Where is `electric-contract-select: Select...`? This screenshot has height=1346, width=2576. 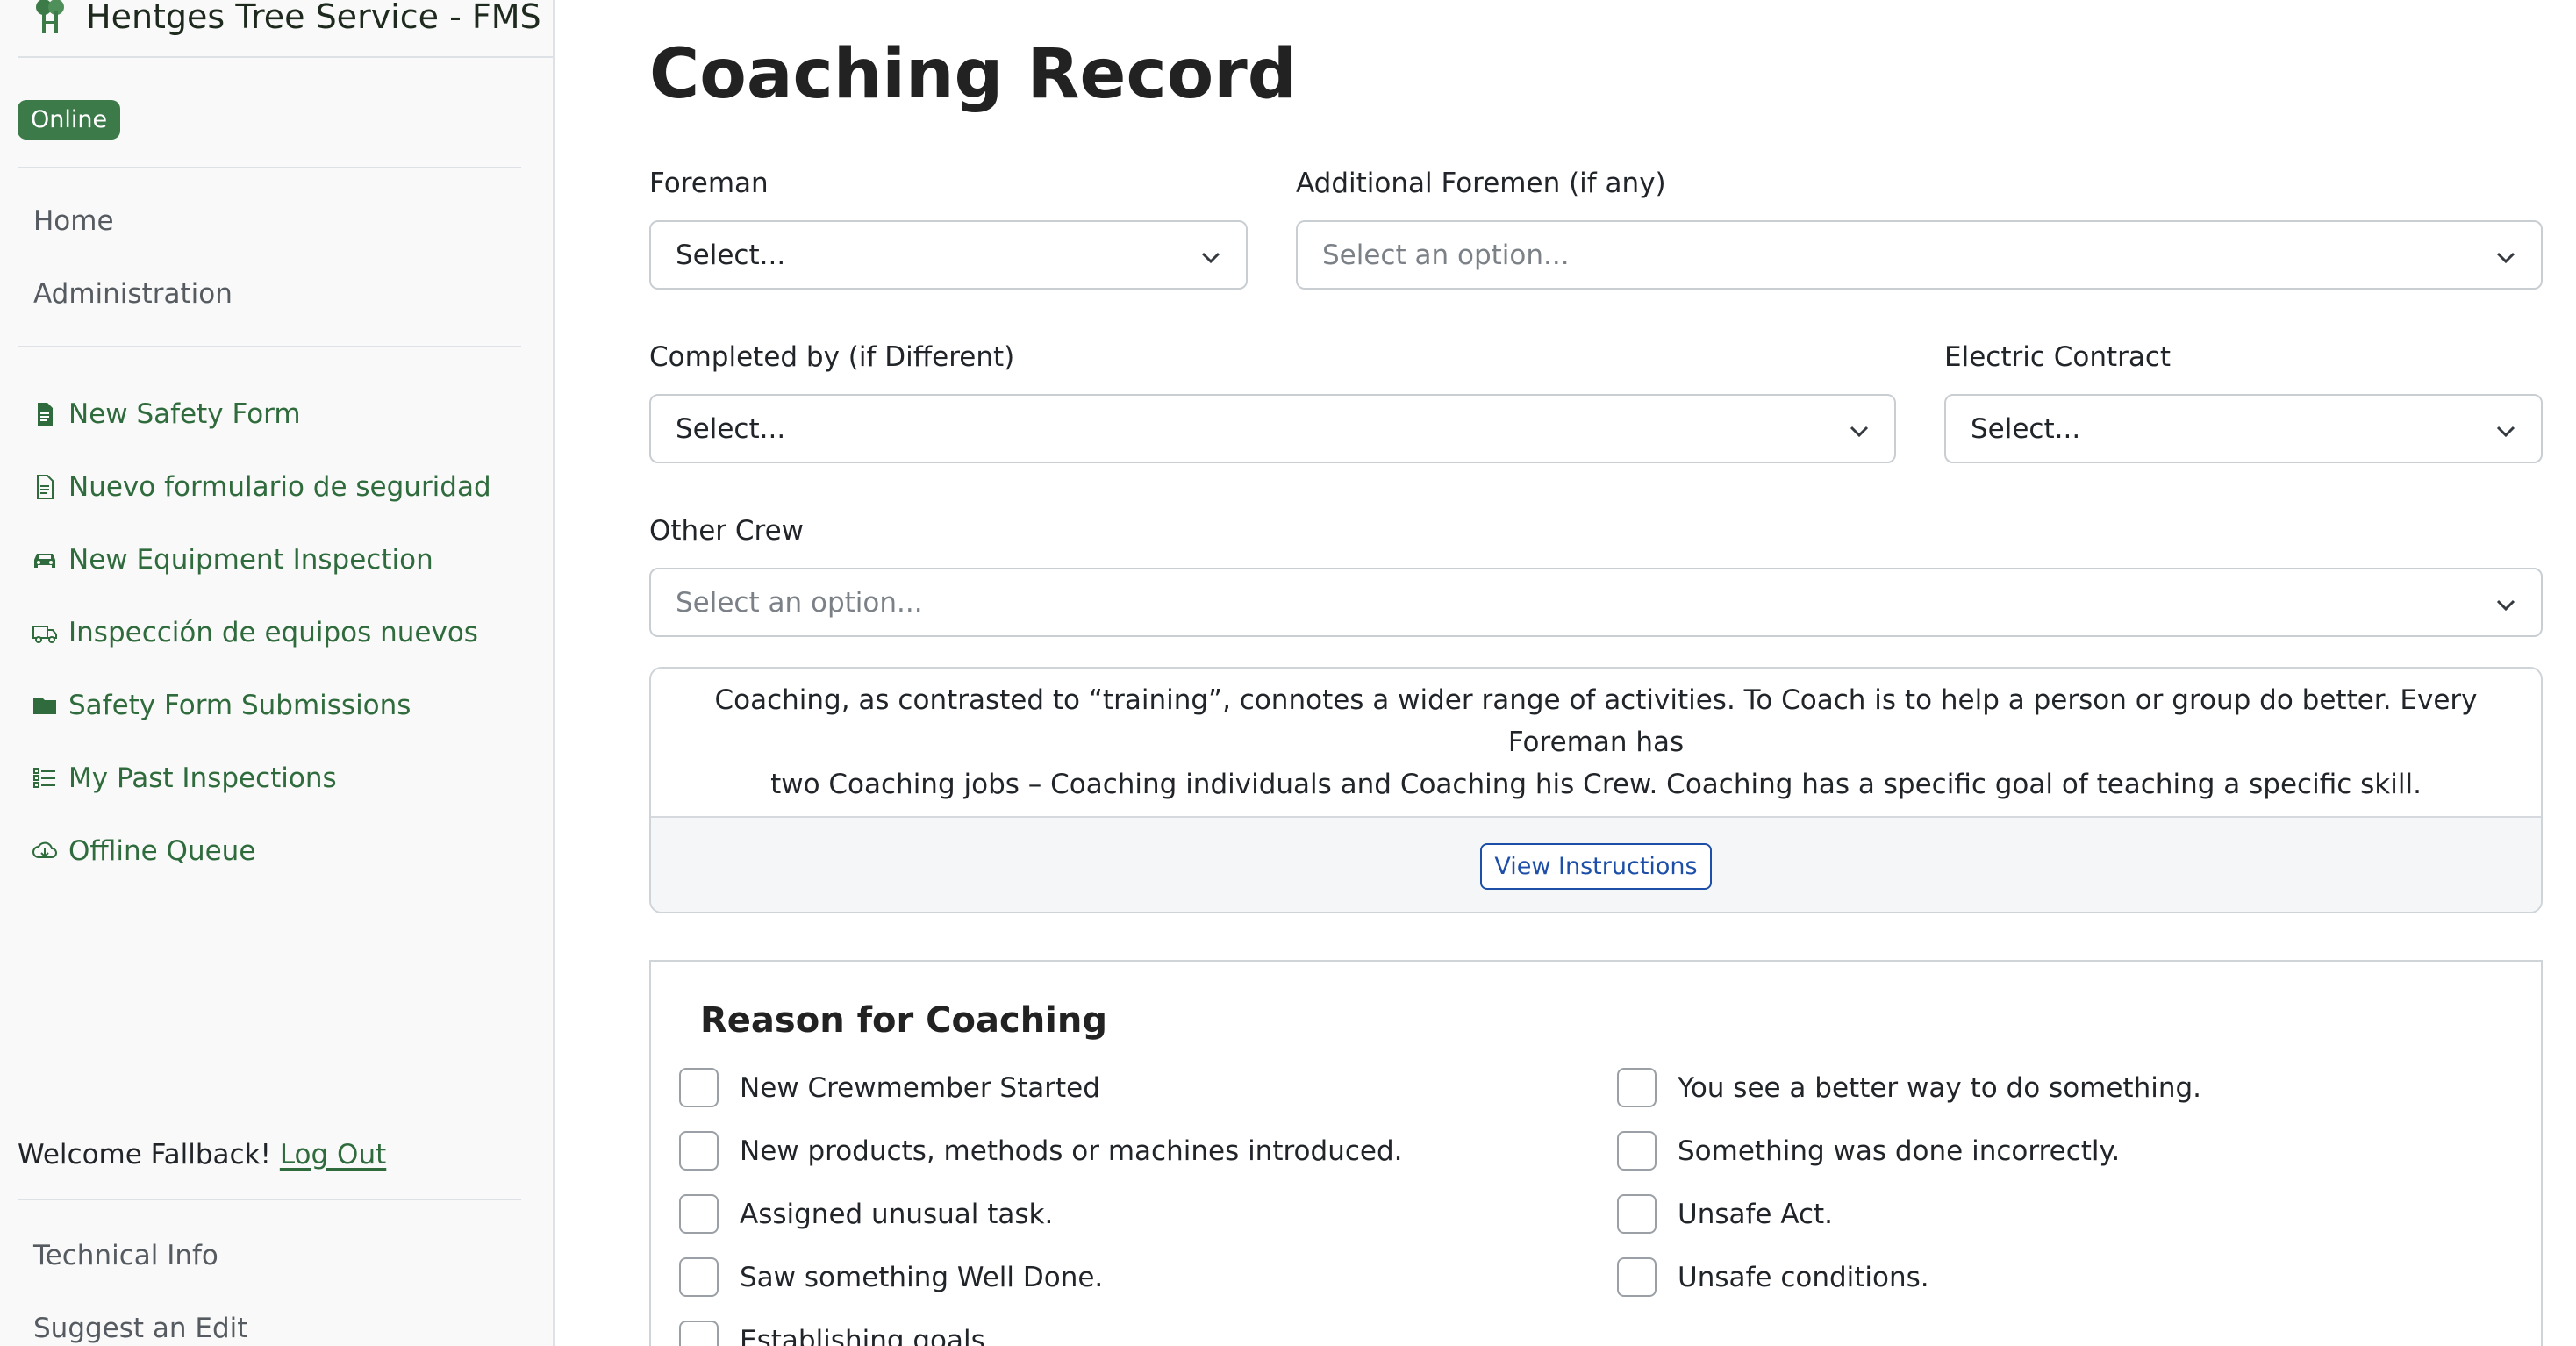 electric-contract-select: Select... is located at coordinates (2243, 428).